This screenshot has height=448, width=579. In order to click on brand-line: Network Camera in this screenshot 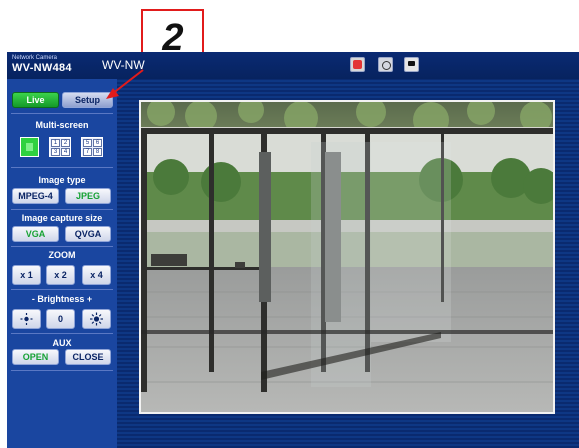, I will do `click(35, 58)`.